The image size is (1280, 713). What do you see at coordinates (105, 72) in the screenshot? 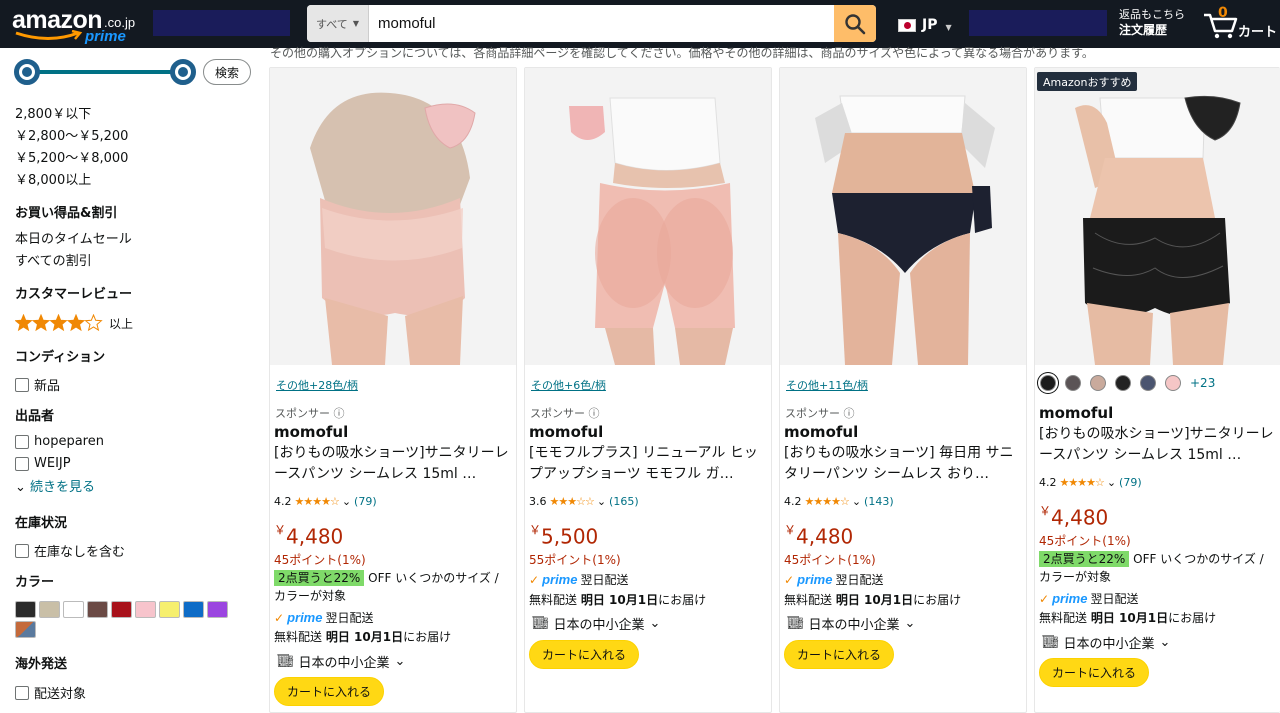
I see `price-slider` at bounding box center [105, 72].